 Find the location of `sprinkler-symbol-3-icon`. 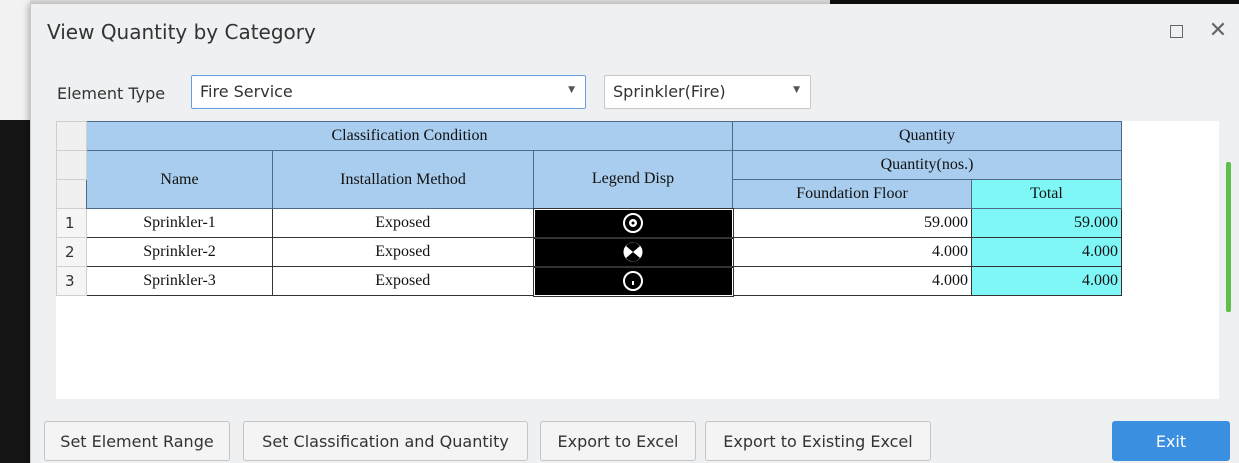

sprinkler-symbol-3-icon is located at coordinates (633, 281).